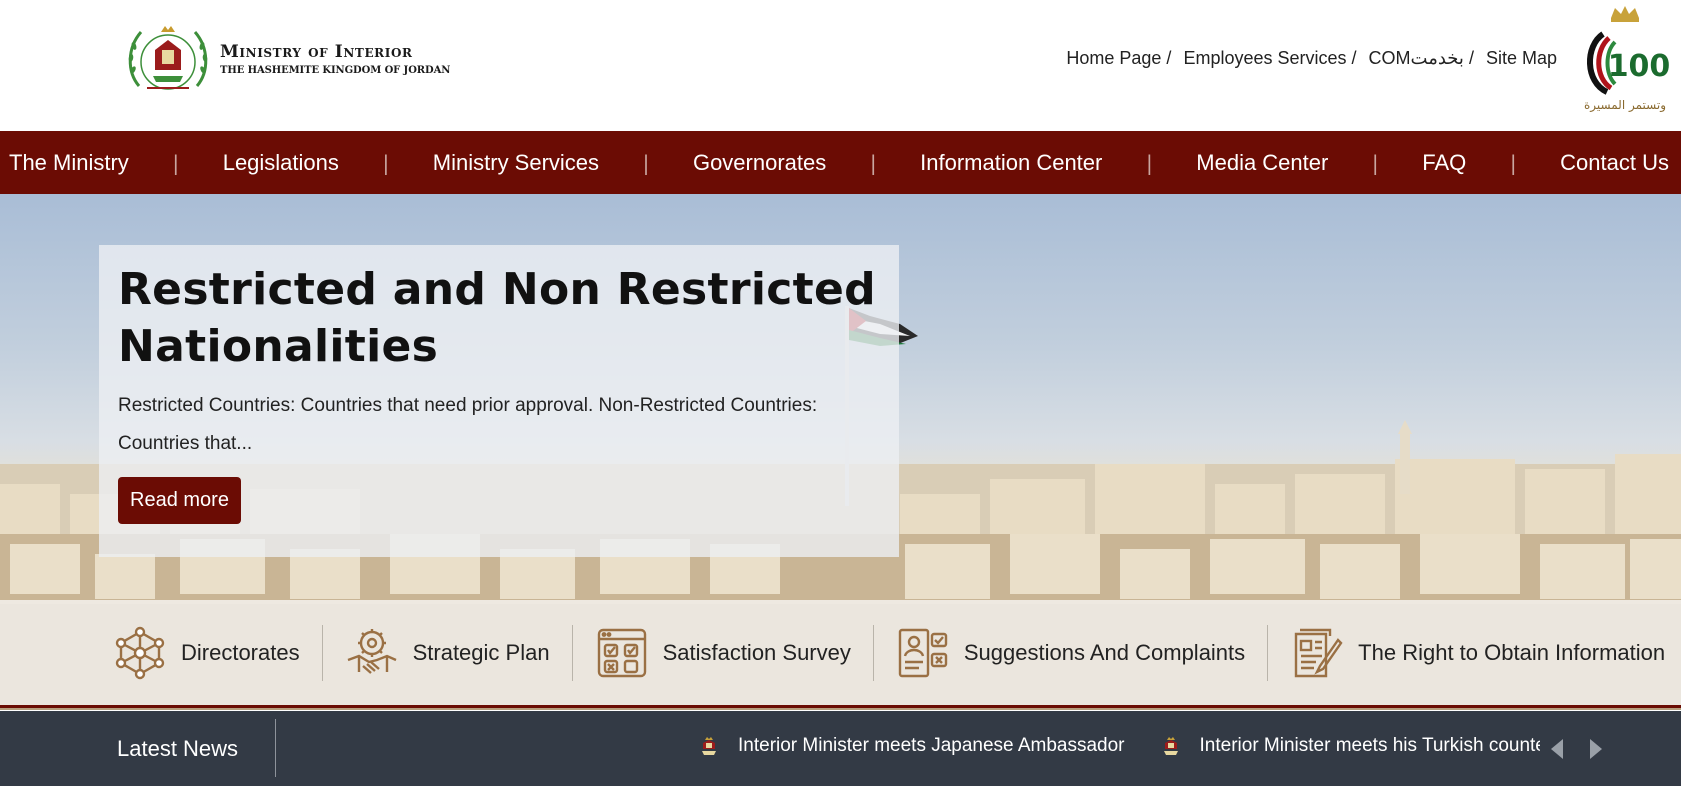 The height and width of the screenshot is (786, 1681). What do you see at coordinates (756, 652) in the screenshot?
I see `quick-link-label: Satisfaction Survey` at bounding box center [756, 652].